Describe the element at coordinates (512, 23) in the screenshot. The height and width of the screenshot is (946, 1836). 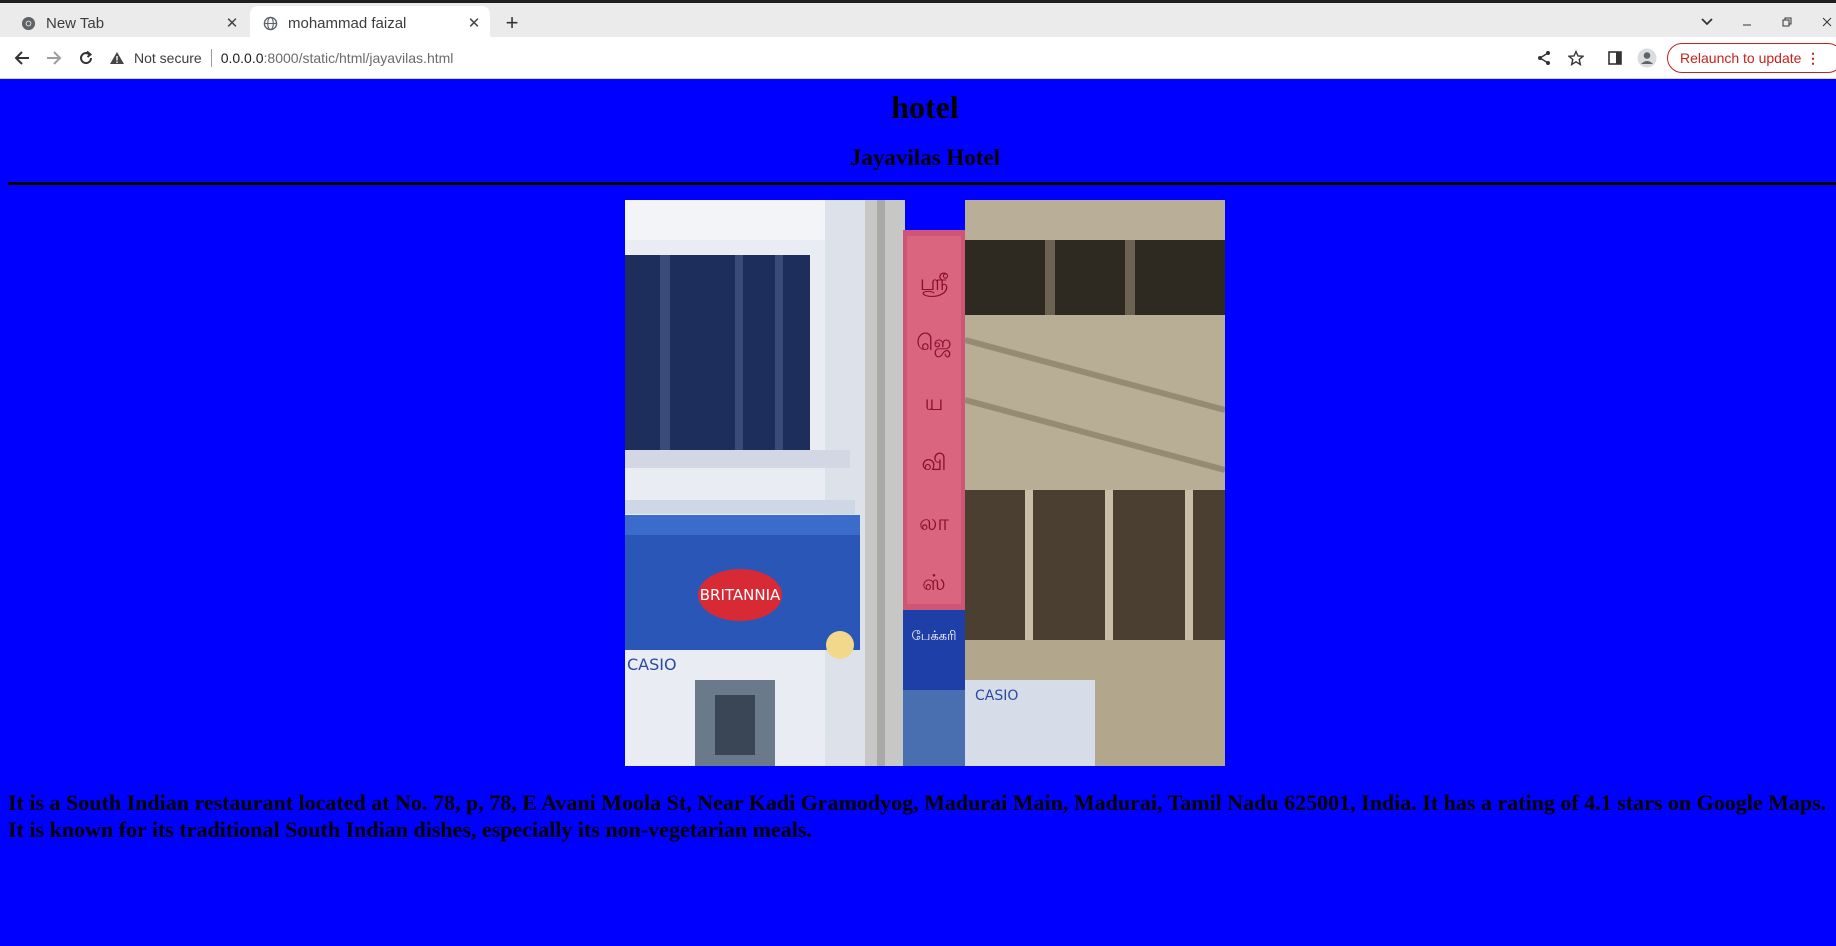
I see `new-tab-button: +` at that location.